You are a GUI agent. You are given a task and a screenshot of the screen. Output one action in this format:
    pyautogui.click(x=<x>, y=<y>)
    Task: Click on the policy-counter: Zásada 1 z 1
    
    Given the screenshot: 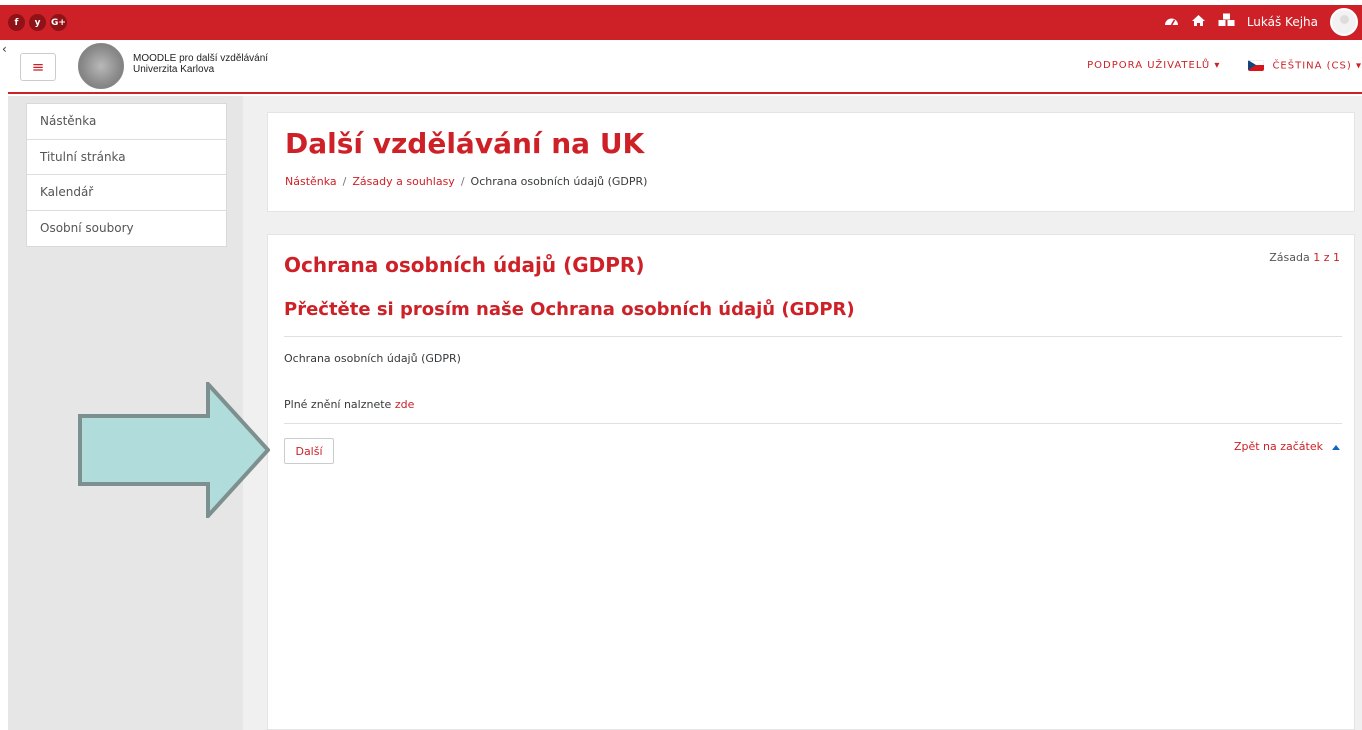 What is the action you would take?
    pyautogui.click(x=1304, y=257)
    